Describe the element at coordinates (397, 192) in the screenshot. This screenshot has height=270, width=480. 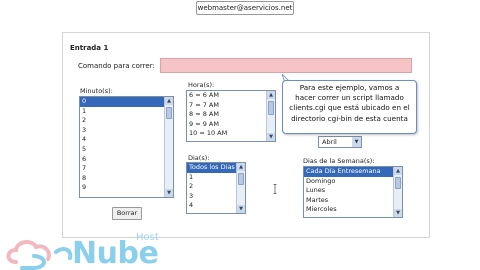
I see `weekday-scrollbar: ▲ ▼` at that location.